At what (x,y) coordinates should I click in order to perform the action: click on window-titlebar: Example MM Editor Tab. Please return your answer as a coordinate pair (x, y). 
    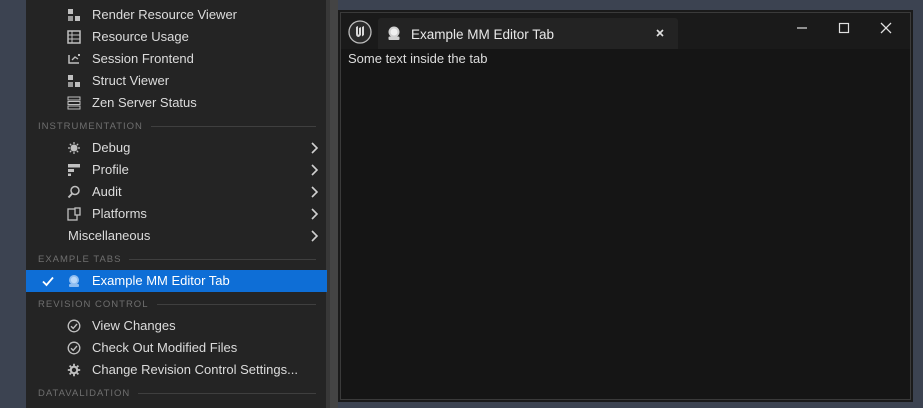
    Looking at the image, I should click on (625, 31).